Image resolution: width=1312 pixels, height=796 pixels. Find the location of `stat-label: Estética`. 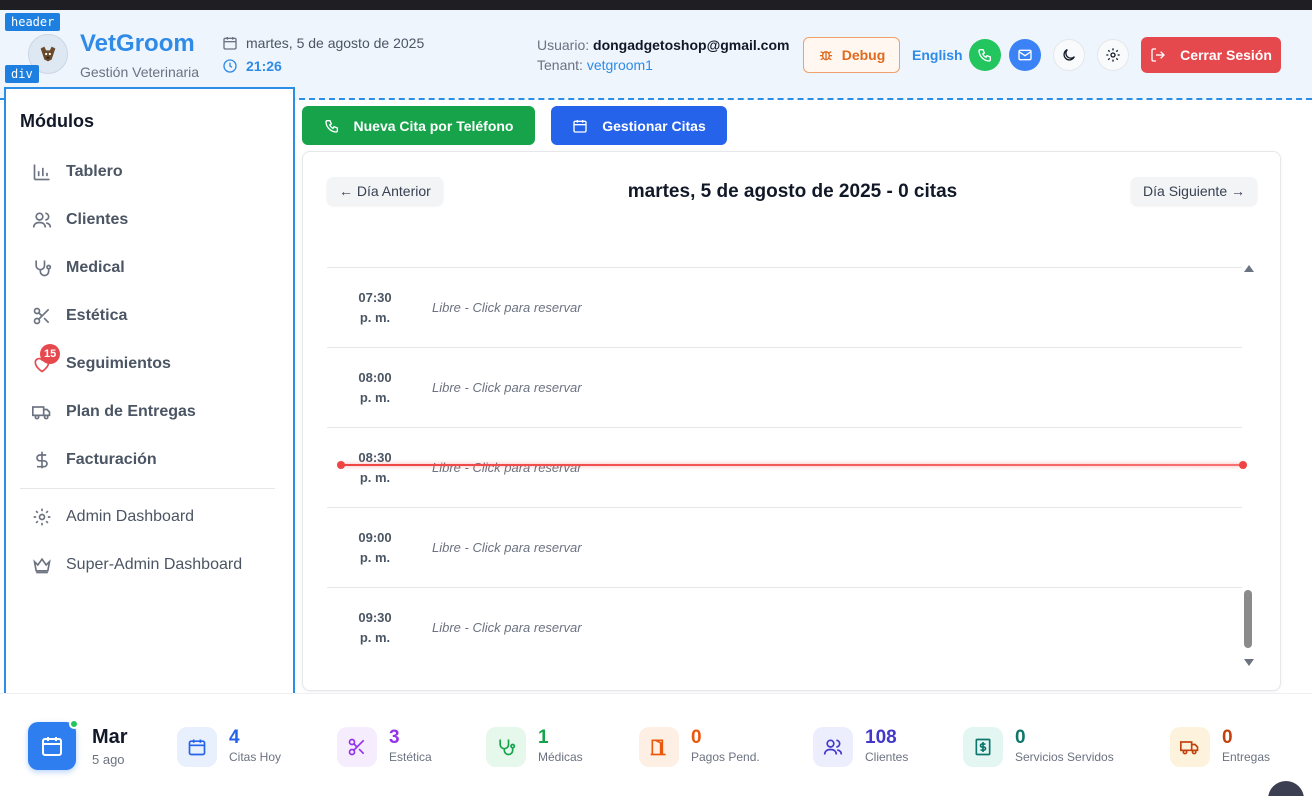

stat-label: Estética is located at coordinates (410, 757).